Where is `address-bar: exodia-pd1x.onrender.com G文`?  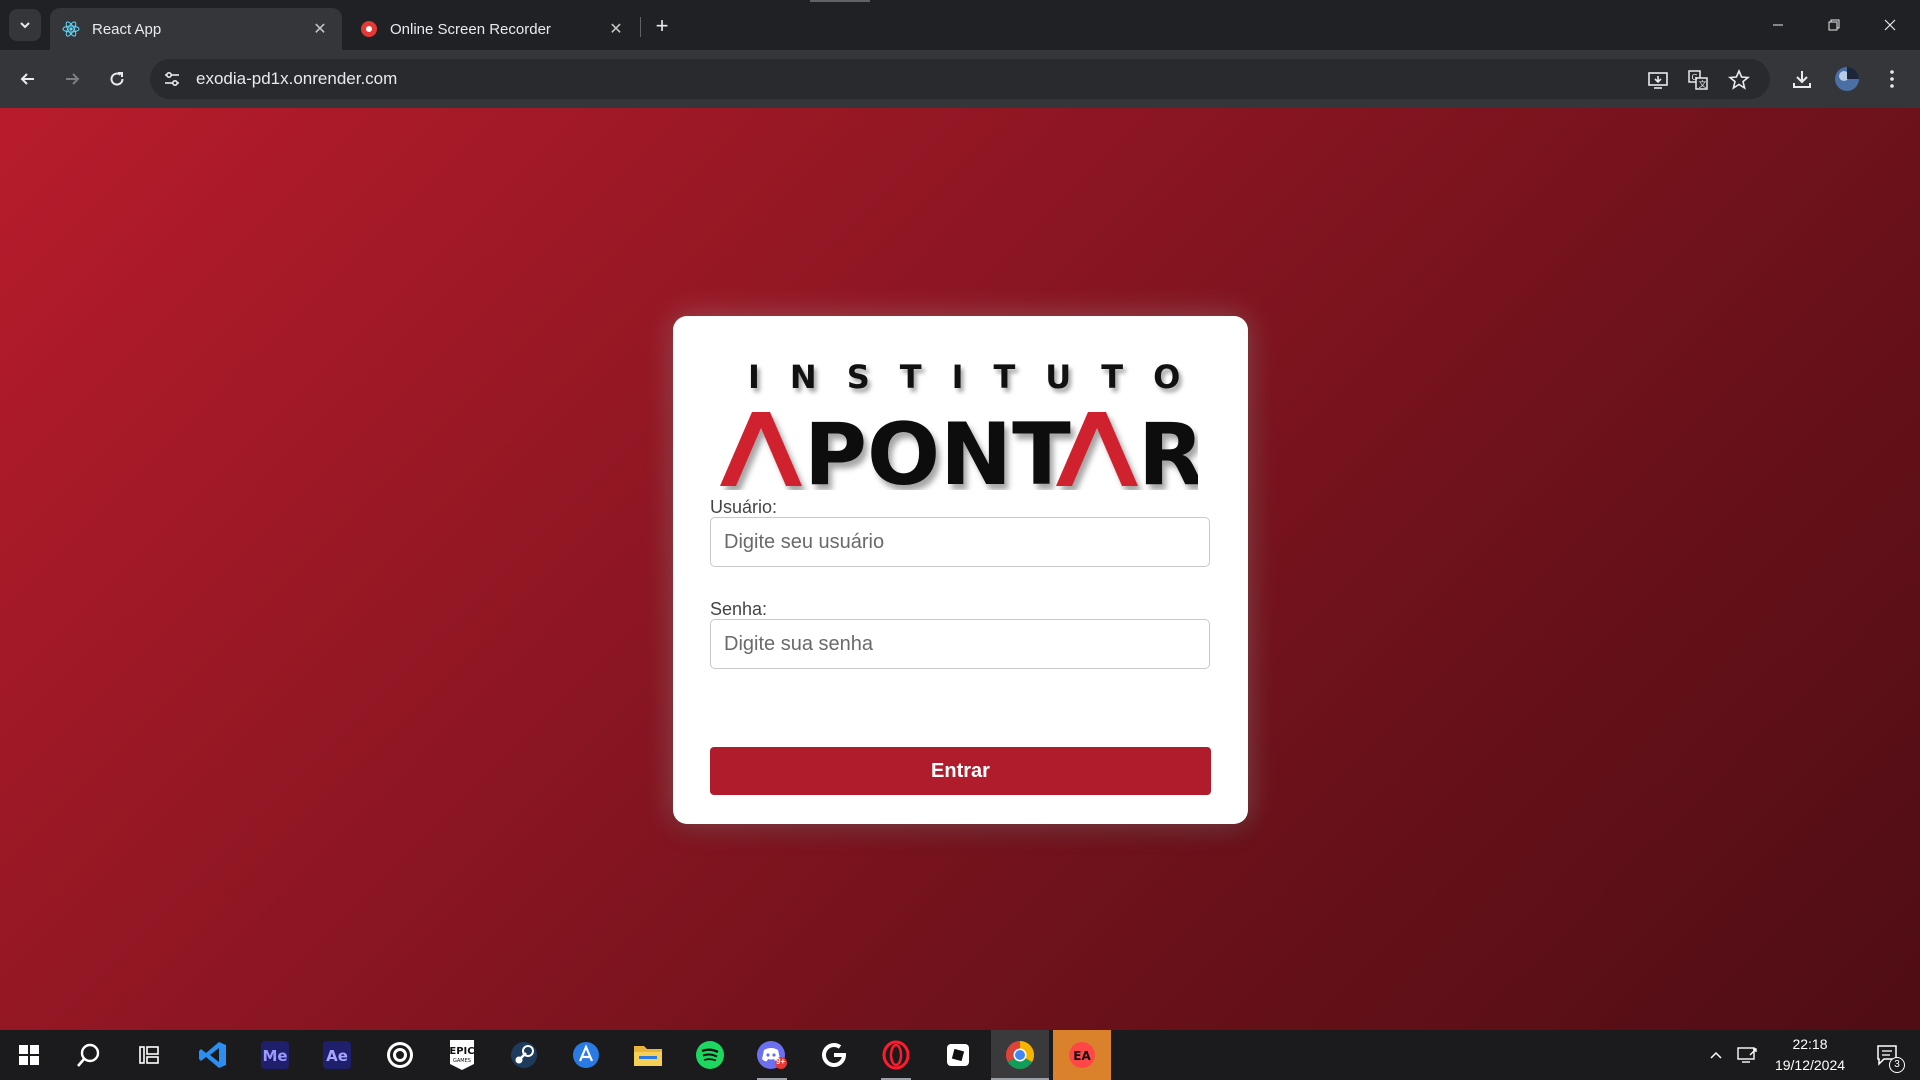
address-bar: exodia-pd1x.onrender.com G文 is located at coordinates (960, 79).